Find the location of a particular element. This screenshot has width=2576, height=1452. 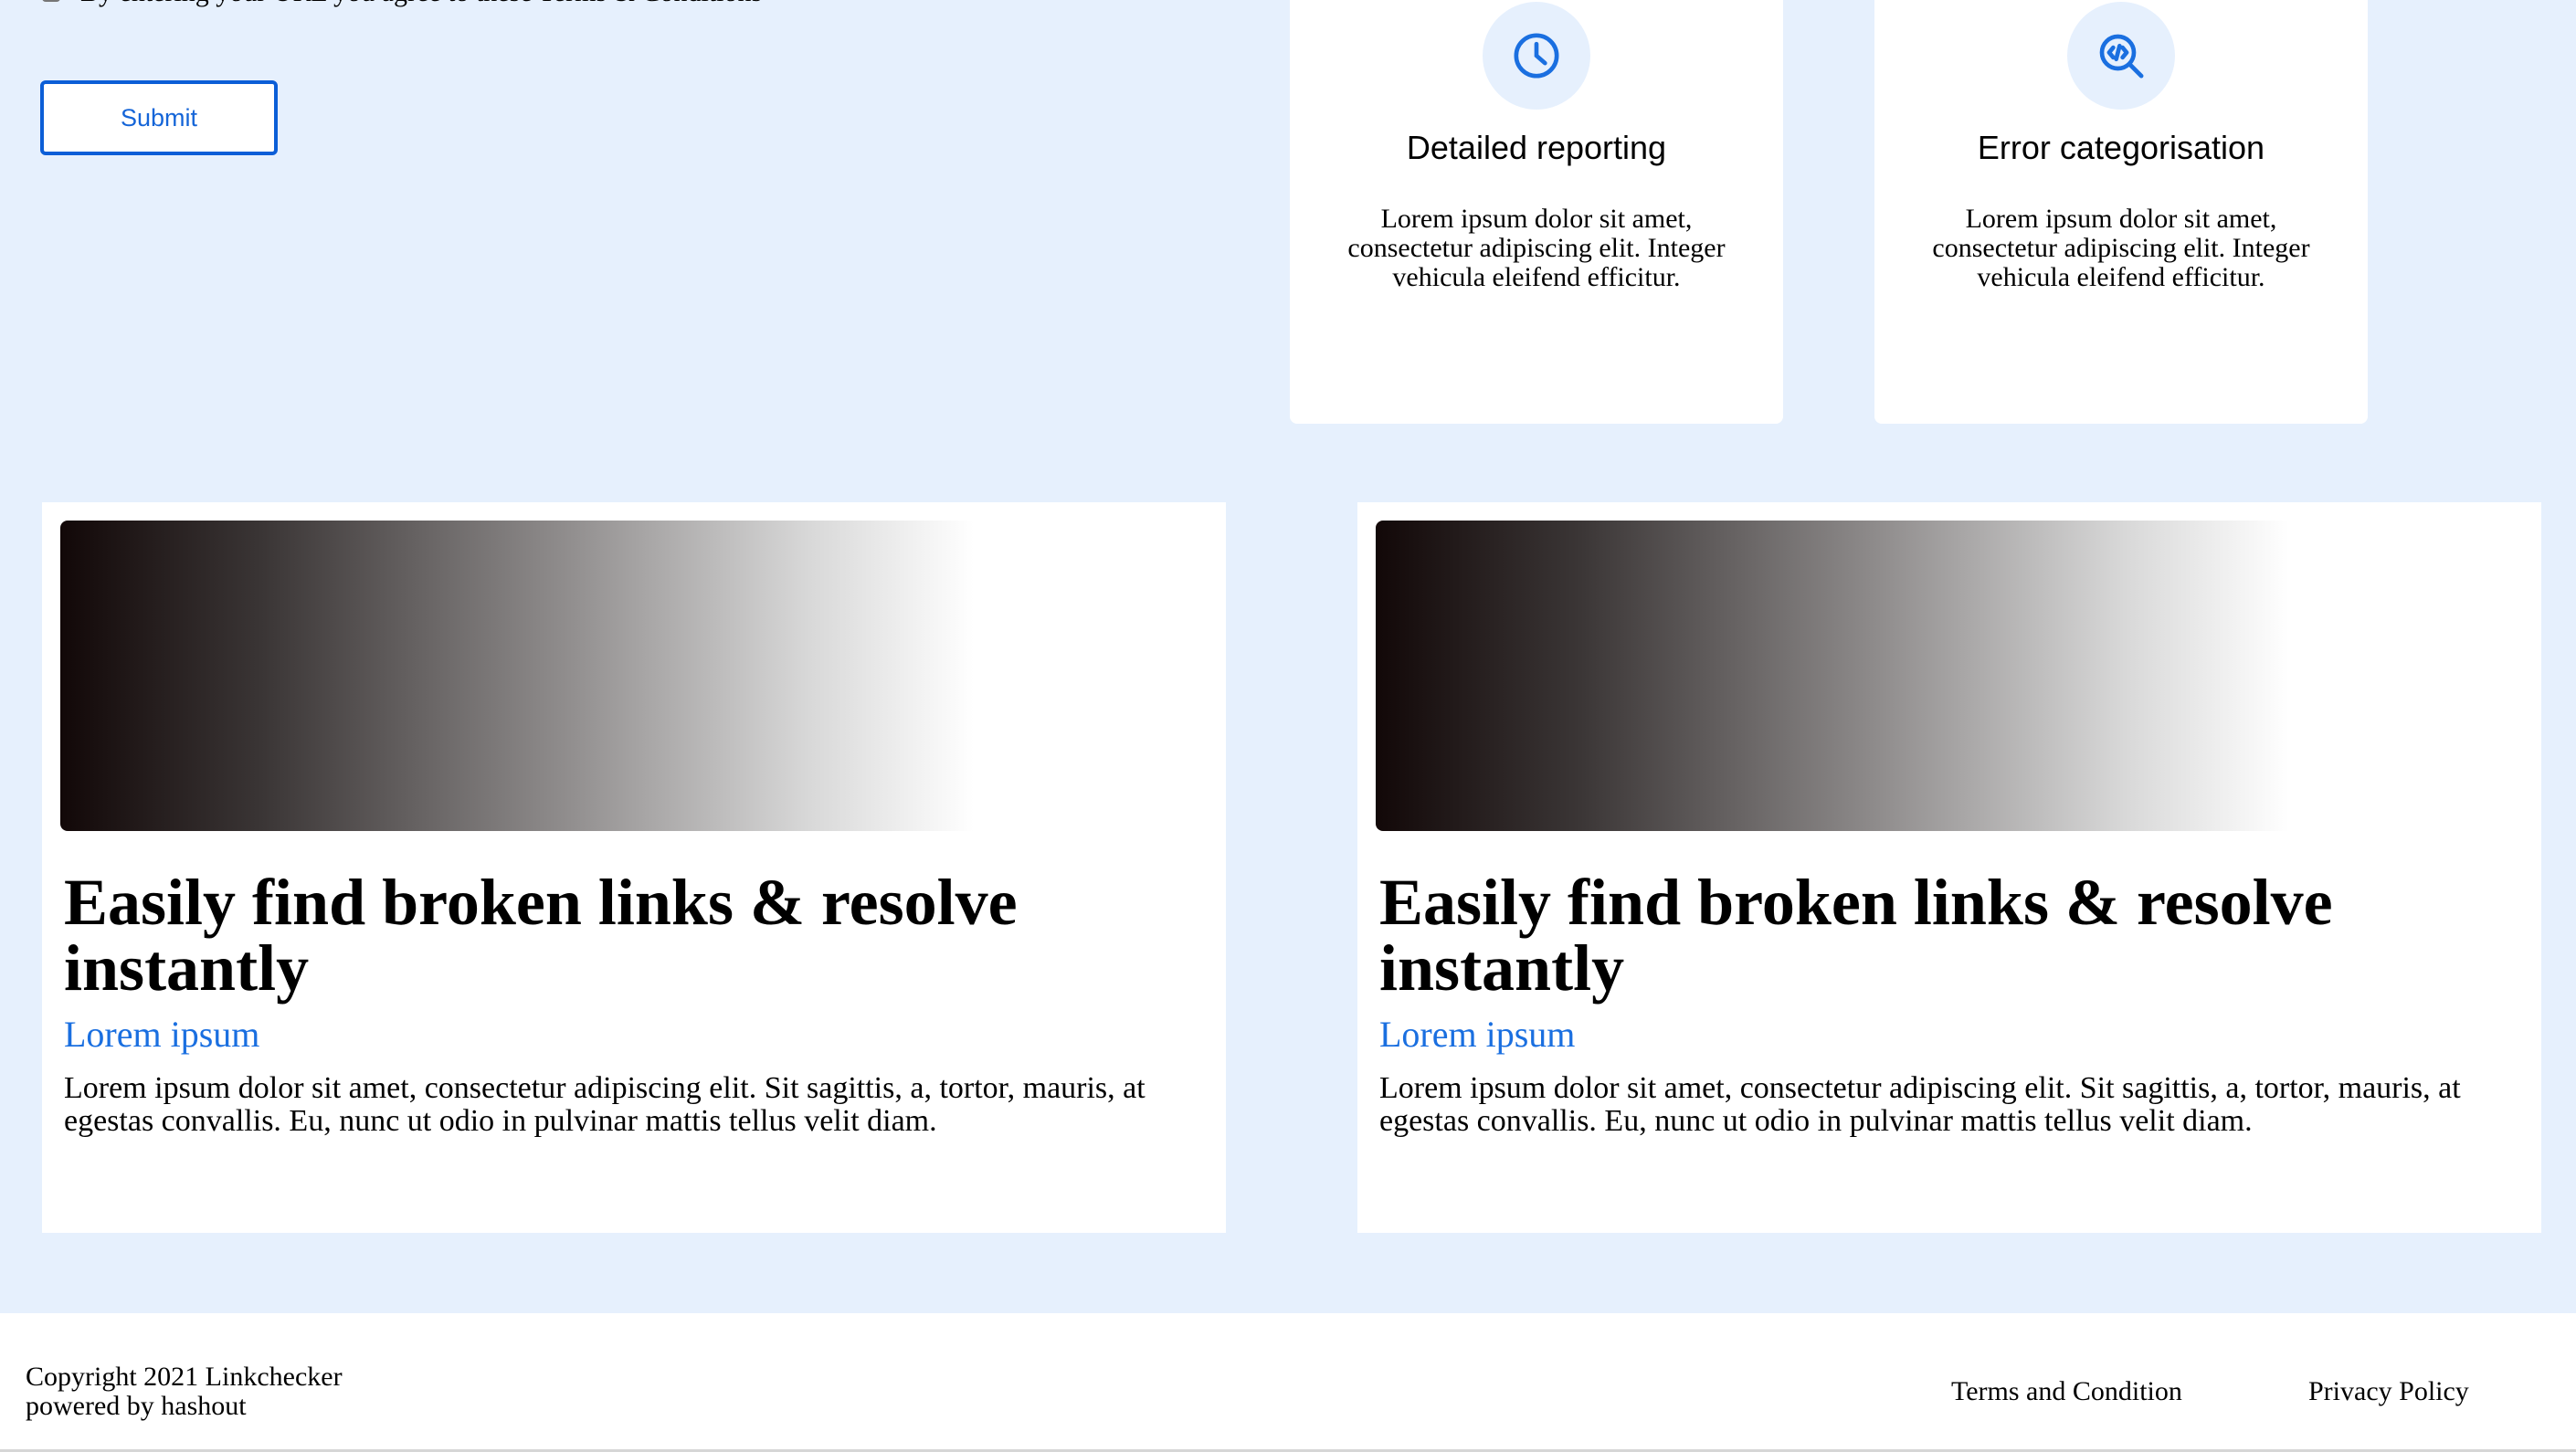

feature-title: Error categorisation is located at coordinates (2121, 148).